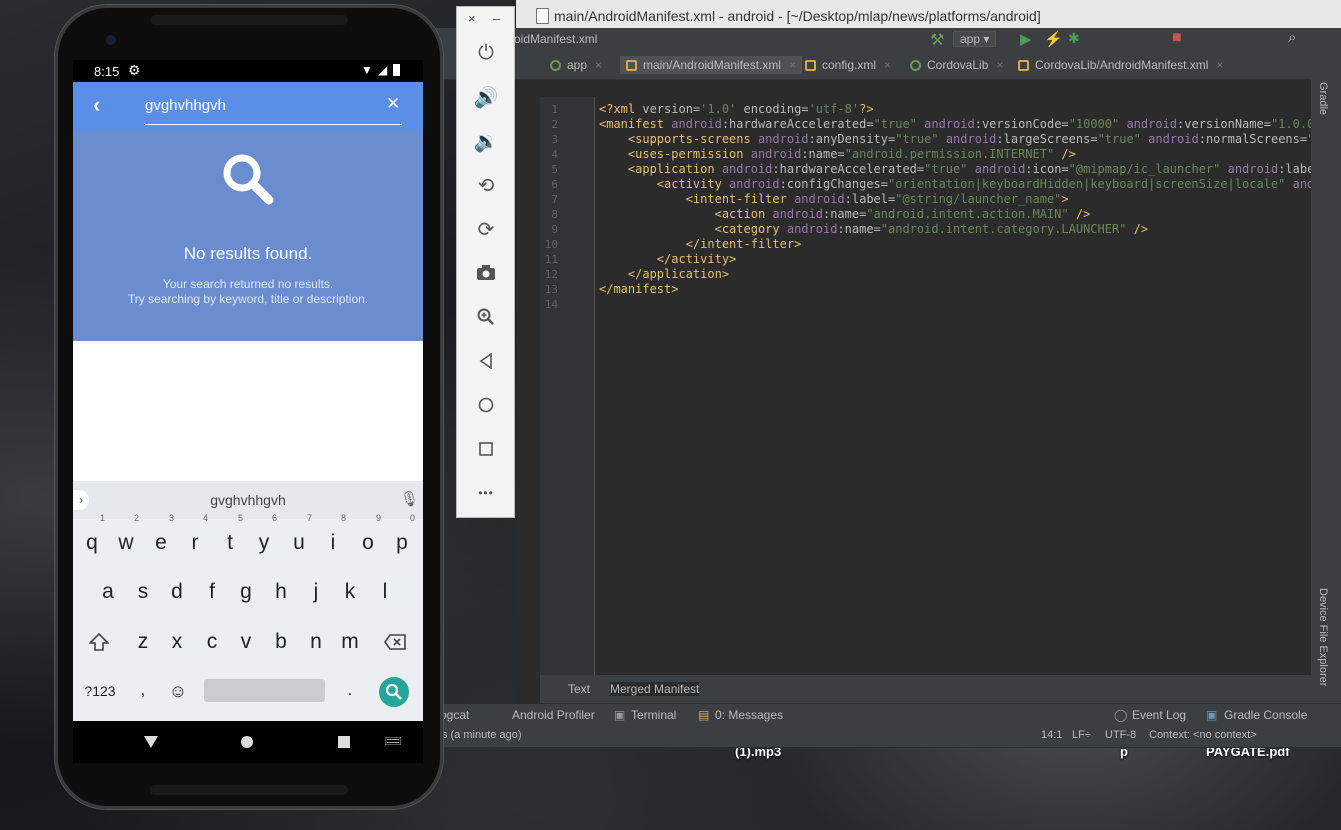 This screenshot has height=830, width=1341. Describe the element at coordinates (486, 229) in the screenshot. I see `rotate-right-icon: ⟳` at that location.